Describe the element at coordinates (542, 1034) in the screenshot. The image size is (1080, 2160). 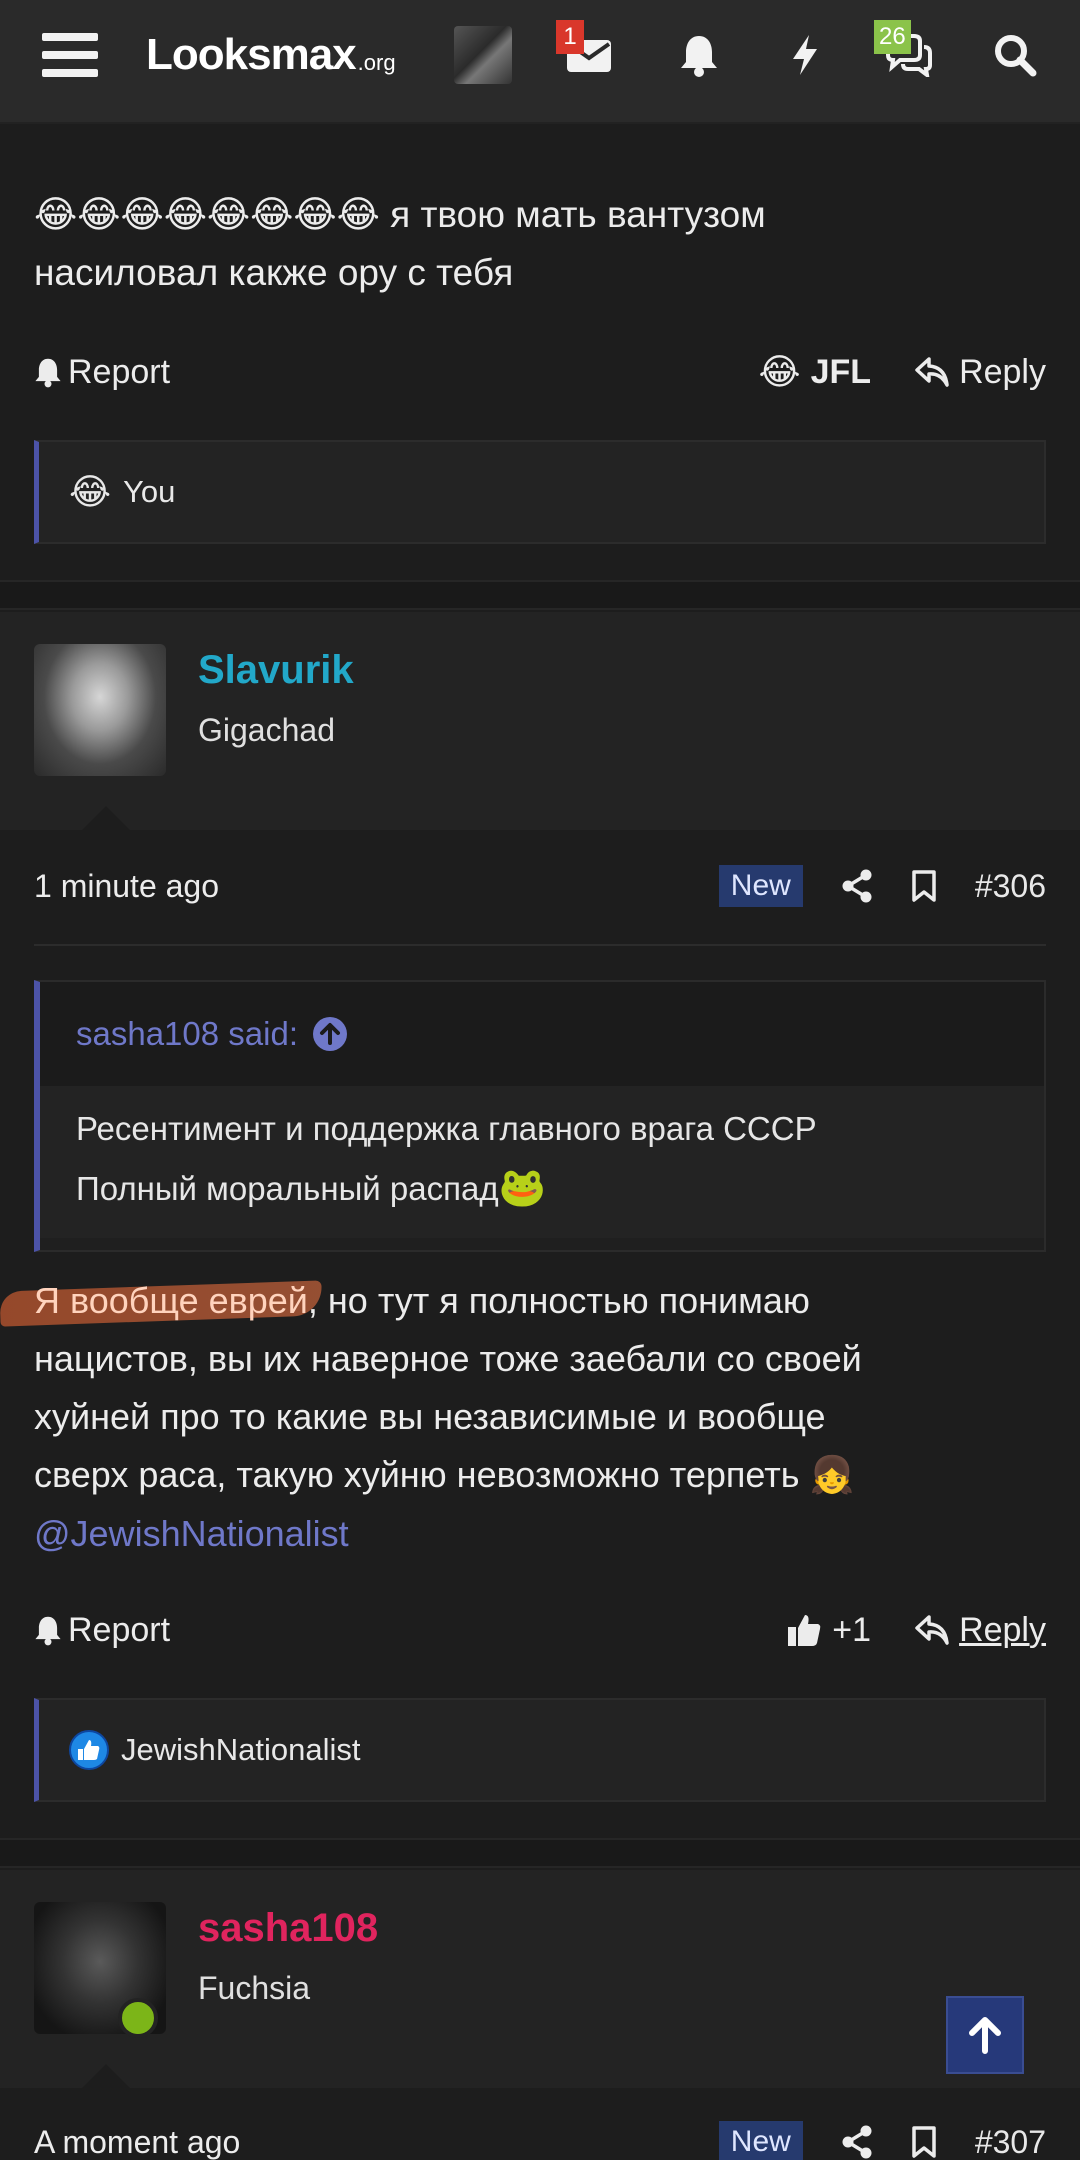
I see `quote-header: sasha108 said:` at that location.